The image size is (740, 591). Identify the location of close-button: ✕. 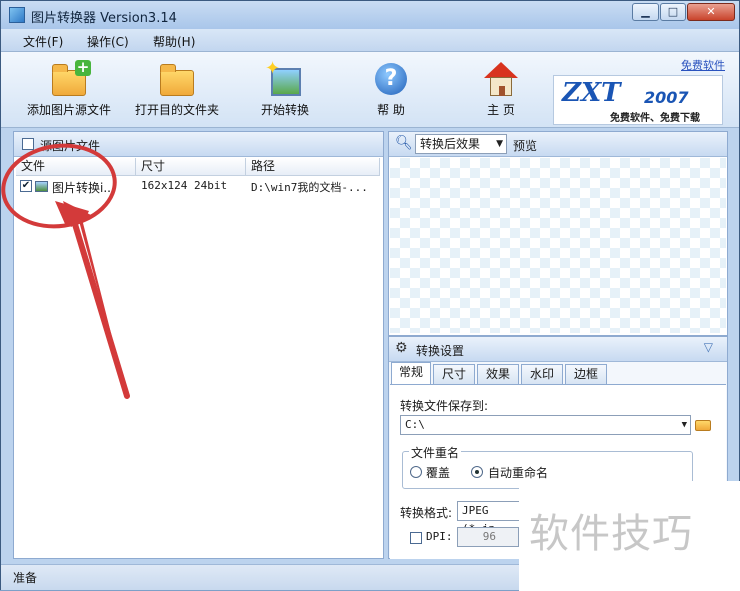
(711, 12).